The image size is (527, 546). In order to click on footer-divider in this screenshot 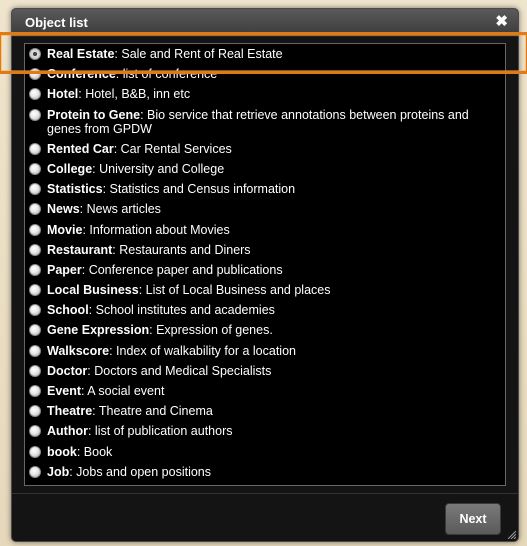, I will do `click(265, 493)`.